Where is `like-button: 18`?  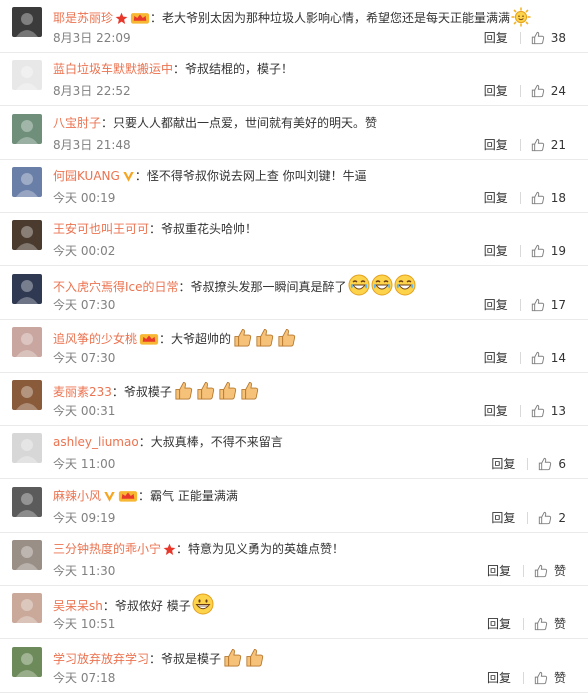 like-button: 18 is located at coordinates (548, 198).